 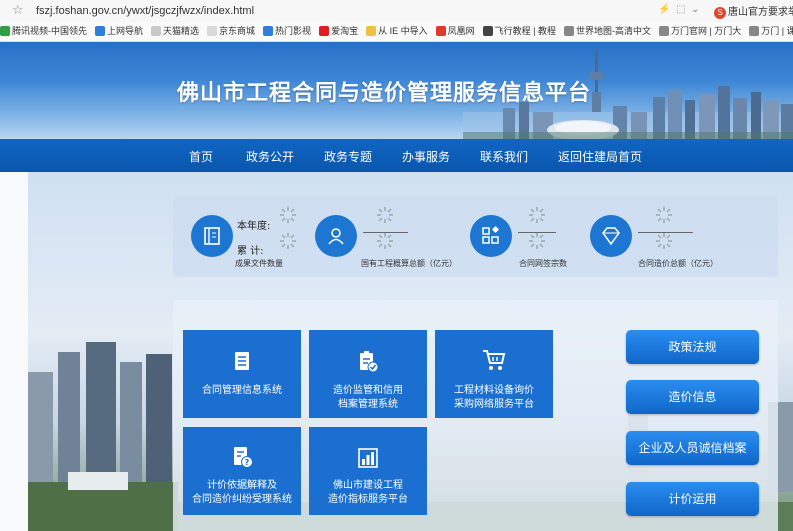 What do you see at coordinates (293, 31) in the screenshot?
I see `bookmark-label: 热门影视` at bounding box center [293, 31].